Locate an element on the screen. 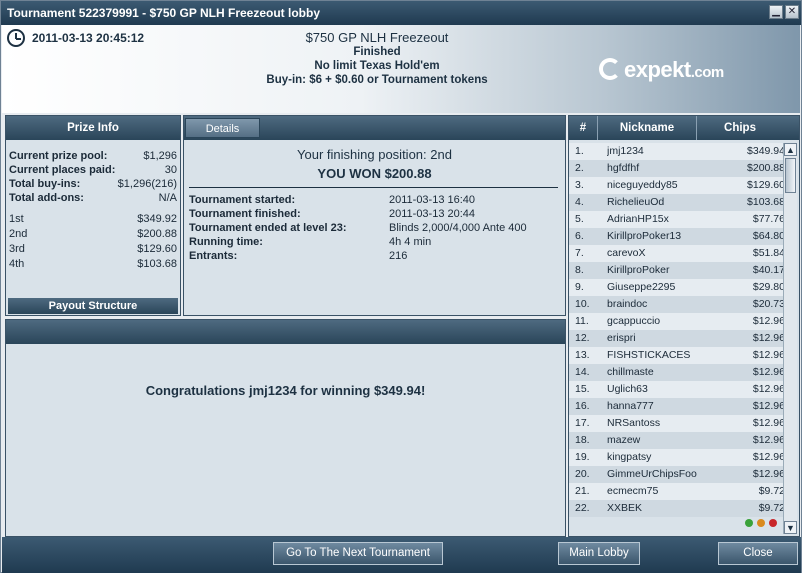  prize-info-label: Total buy-ins: is located at coordinates (45, 184).